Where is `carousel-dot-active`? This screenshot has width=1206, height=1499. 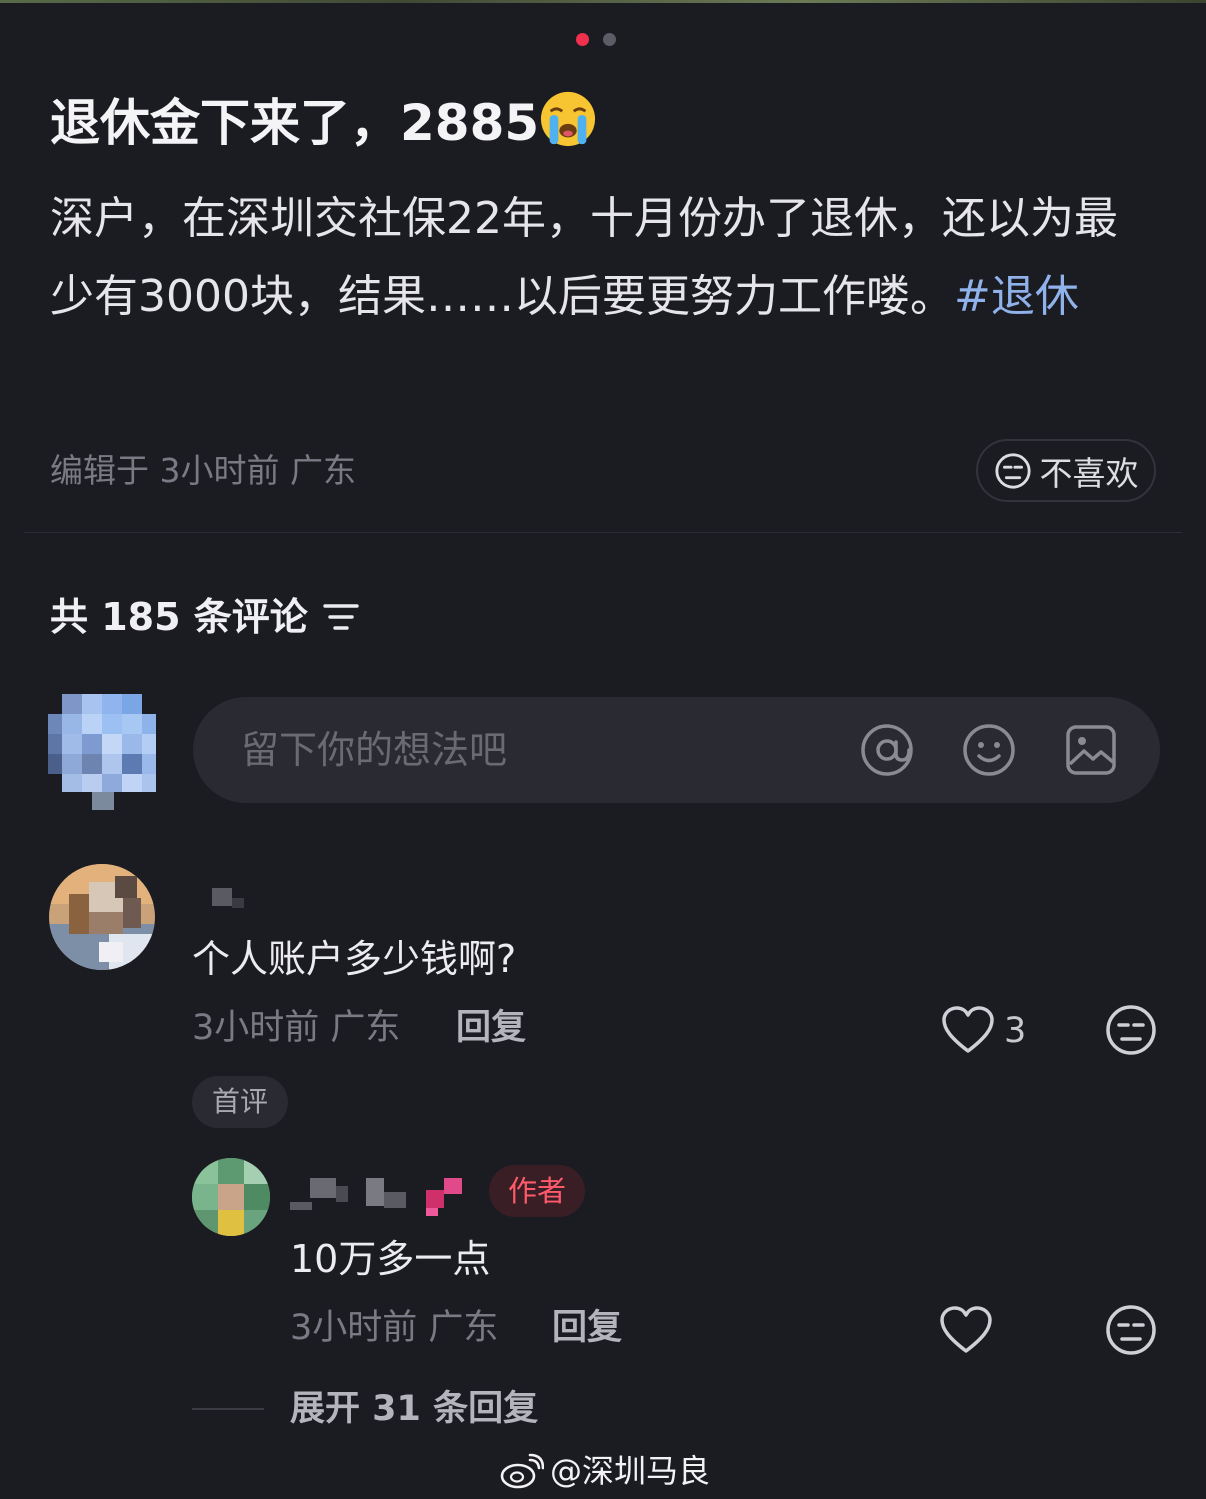 carousel-dot-active is located at coordinates (582, 39).